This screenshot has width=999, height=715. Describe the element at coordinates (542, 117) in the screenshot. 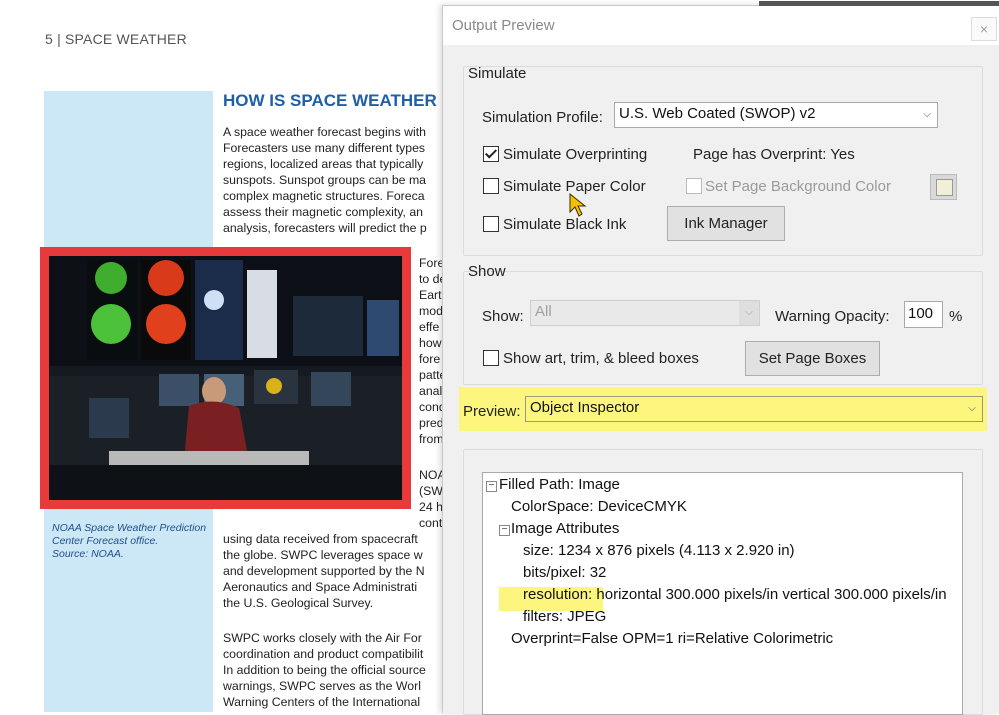

I see `simulation-profile-label: Simulation Profile:` at that location.